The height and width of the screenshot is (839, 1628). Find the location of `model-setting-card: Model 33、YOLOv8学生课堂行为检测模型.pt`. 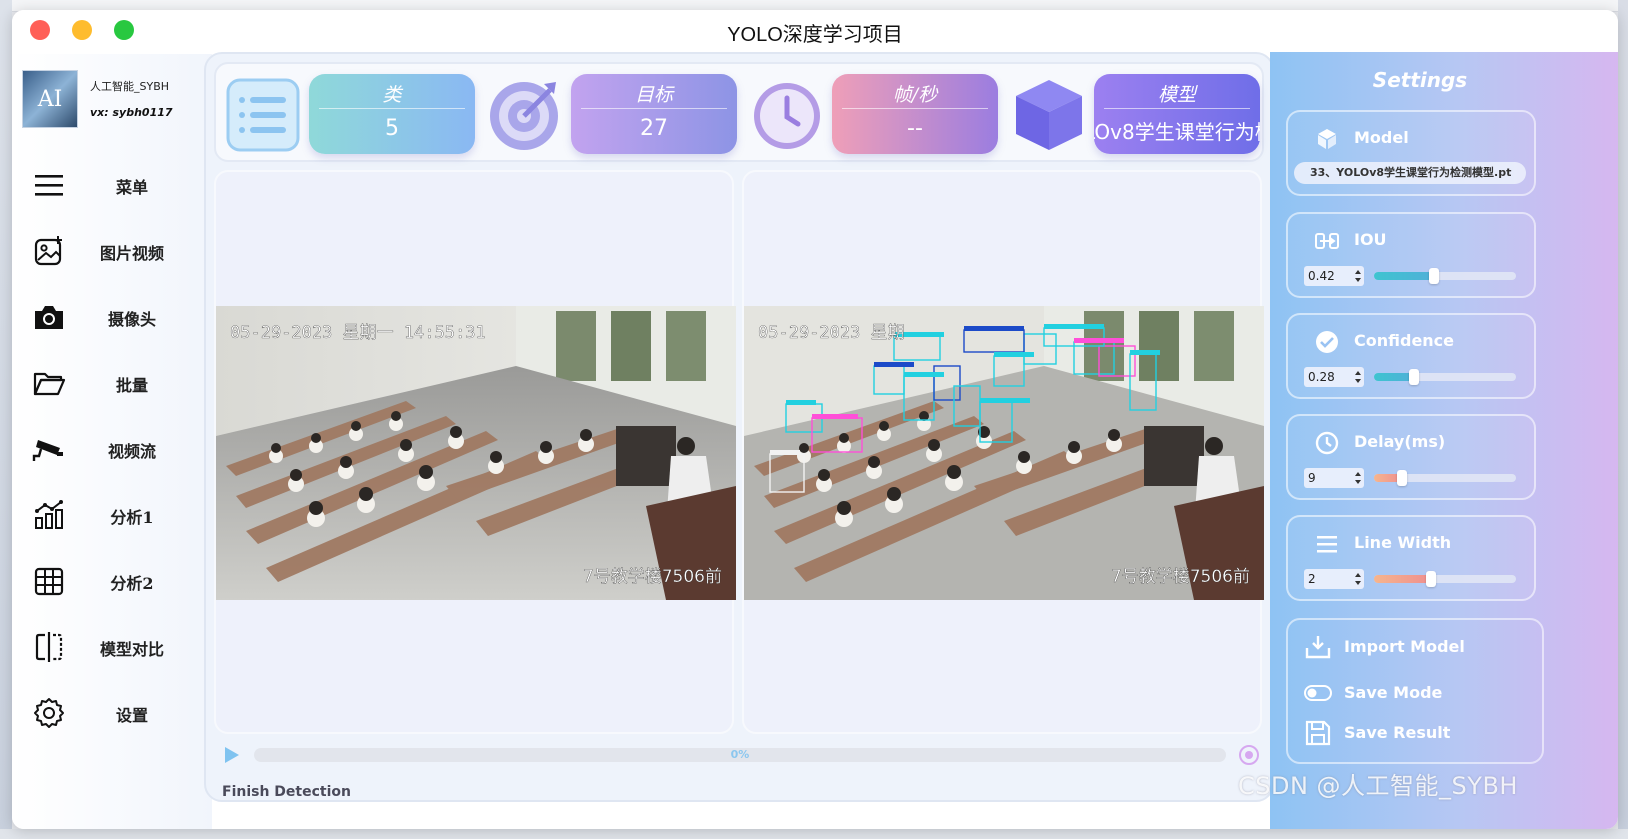

model-setting-card: Model 33、YOLOv8学生课堂行为检测模型.pt is located at coordinates (1411, 153).